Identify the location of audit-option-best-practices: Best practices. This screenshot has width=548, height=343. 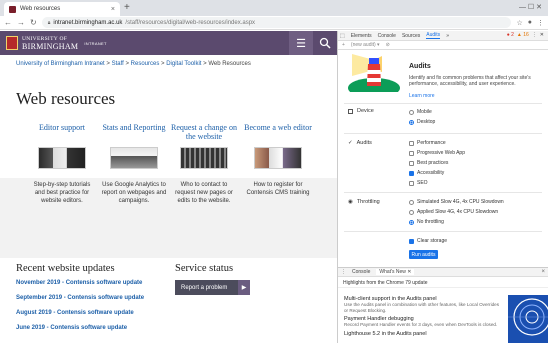
(428, 163).